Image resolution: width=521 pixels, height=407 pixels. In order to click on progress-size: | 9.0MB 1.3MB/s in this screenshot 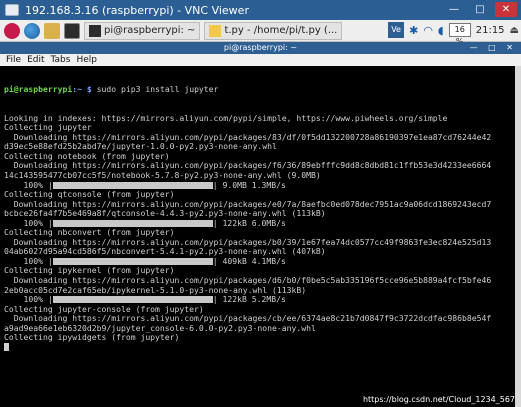, I will do `click(249, 185)`.